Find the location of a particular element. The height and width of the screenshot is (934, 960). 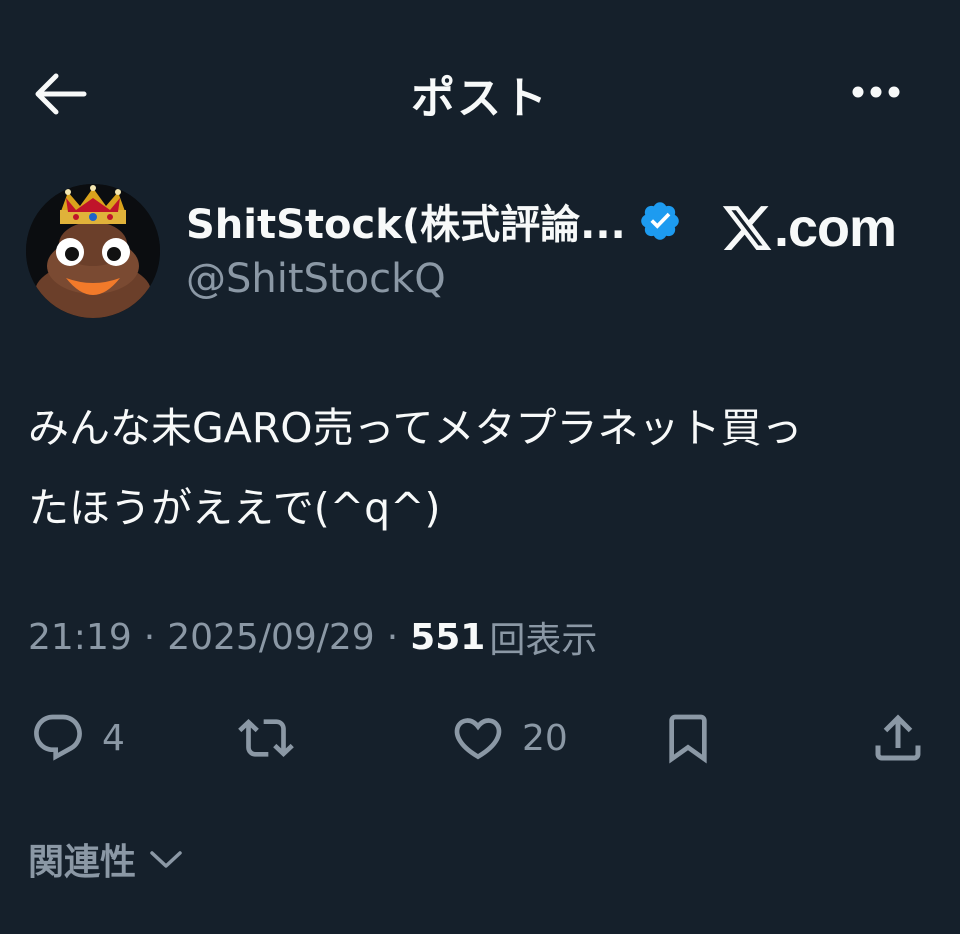

chevron-down-icon is located at coordinates (166, 859).